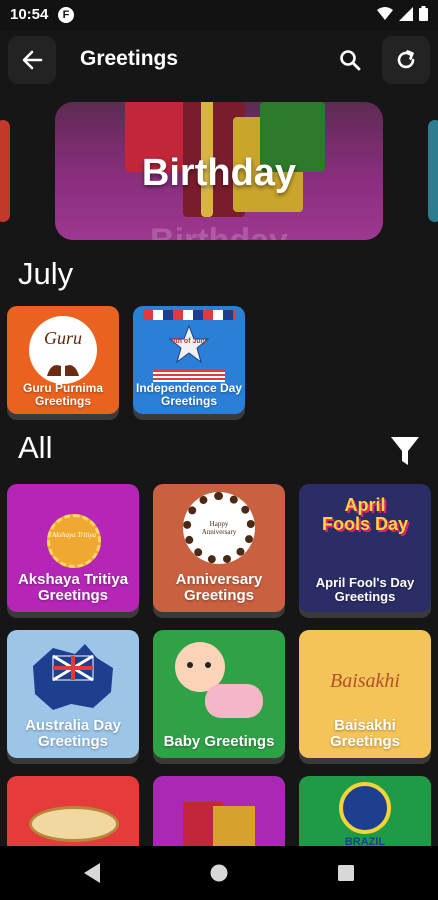 The image size is (438, 900). I want to click on hands-icon, so click(63, 370).